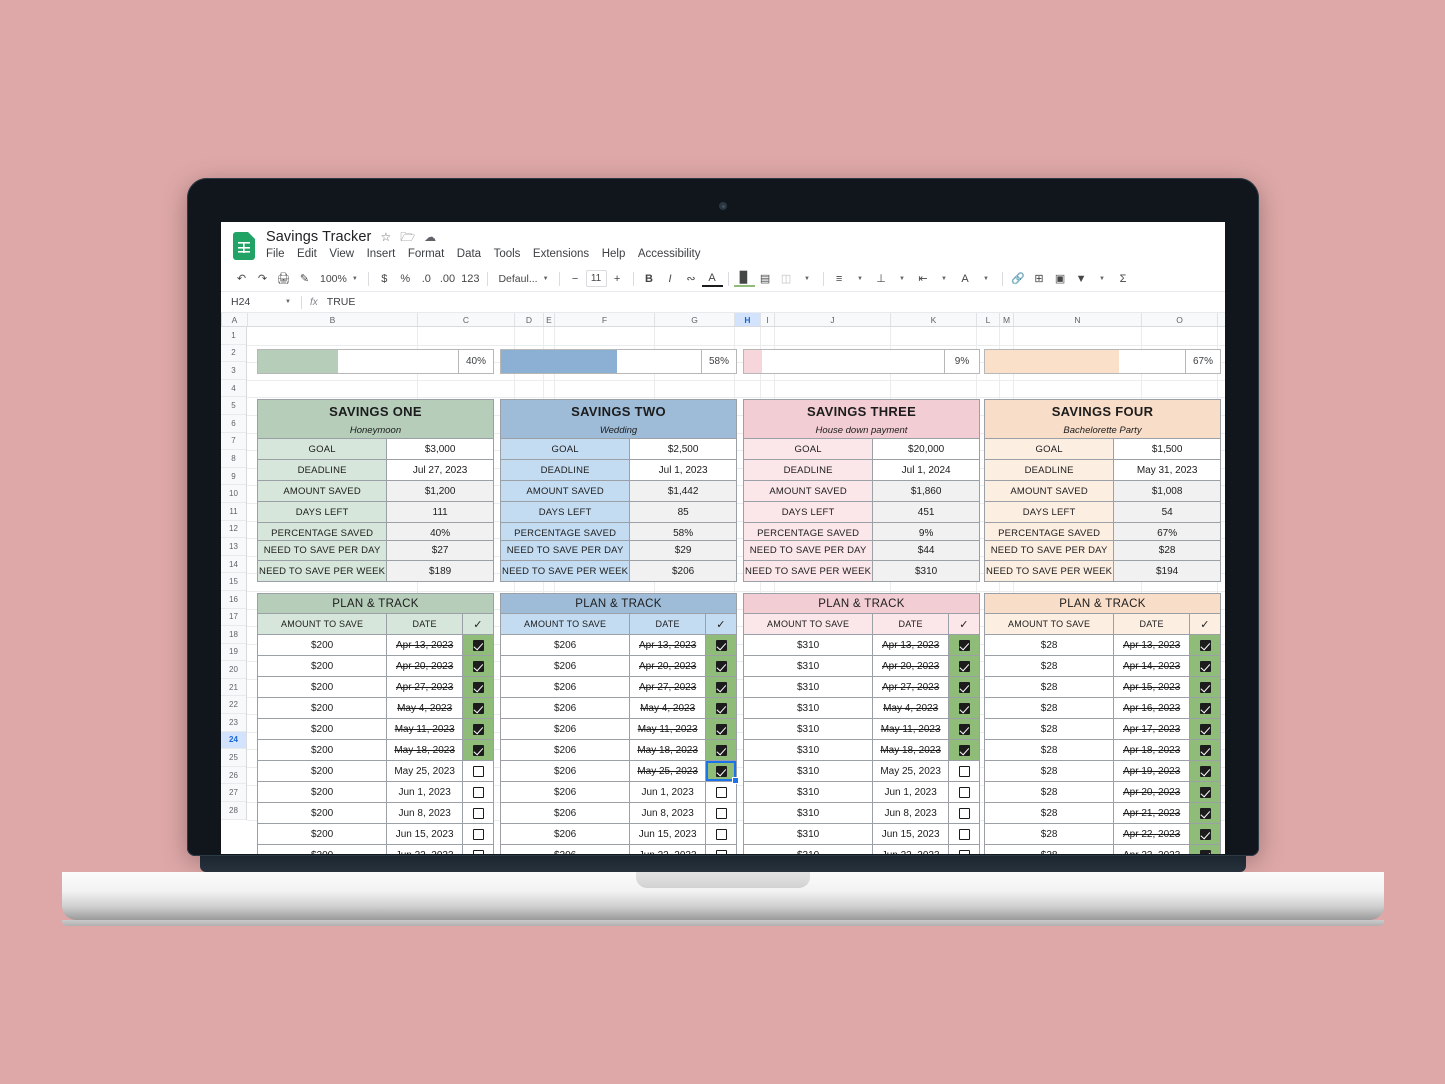  What do you see at coordinates (341, 254) in the screenshot?
I see `menu-item-view: View` at bounding box center [341, 254].